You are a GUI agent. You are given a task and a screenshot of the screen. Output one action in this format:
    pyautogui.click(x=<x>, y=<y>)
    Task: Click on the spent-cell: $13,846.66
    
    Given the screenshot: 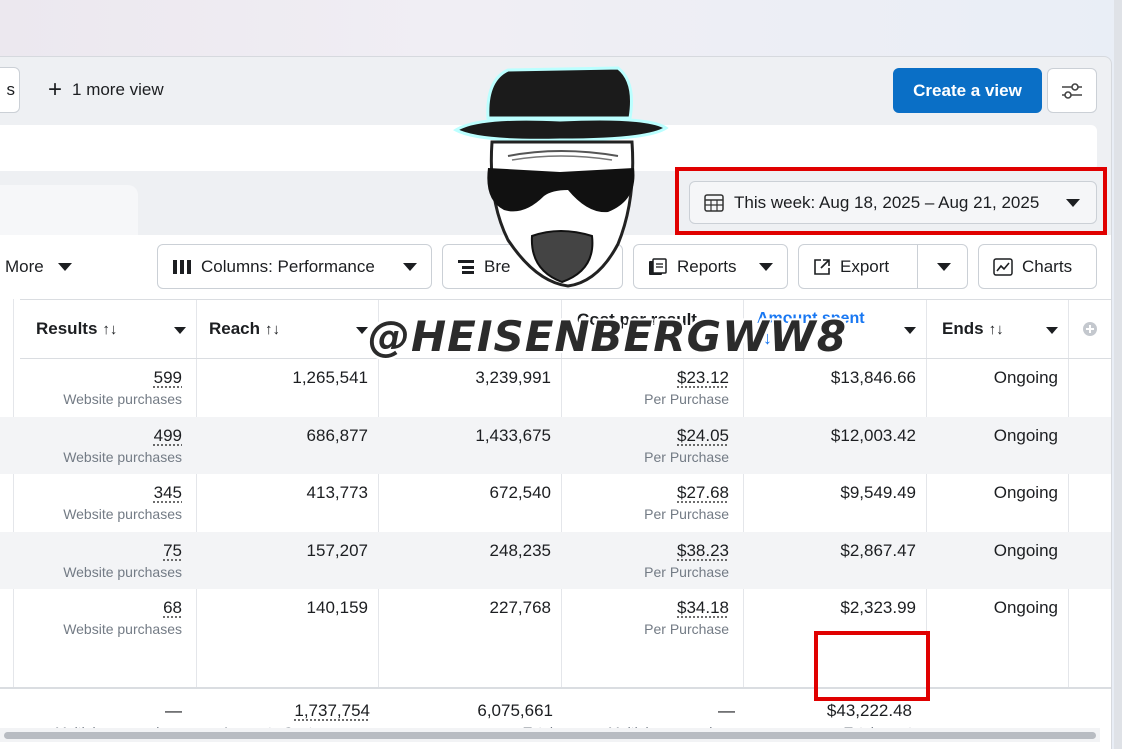 What is the action you would take?
    pyautogui.click(x=834, y=373)
    